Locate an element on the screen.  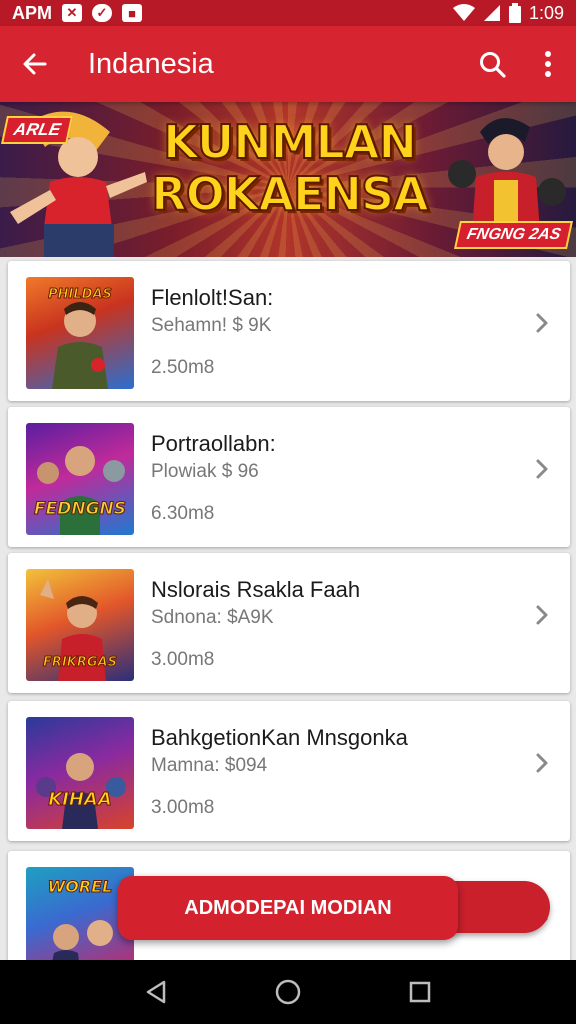
game-thumbnail: KIHAA is located at coordinates (80, 773).